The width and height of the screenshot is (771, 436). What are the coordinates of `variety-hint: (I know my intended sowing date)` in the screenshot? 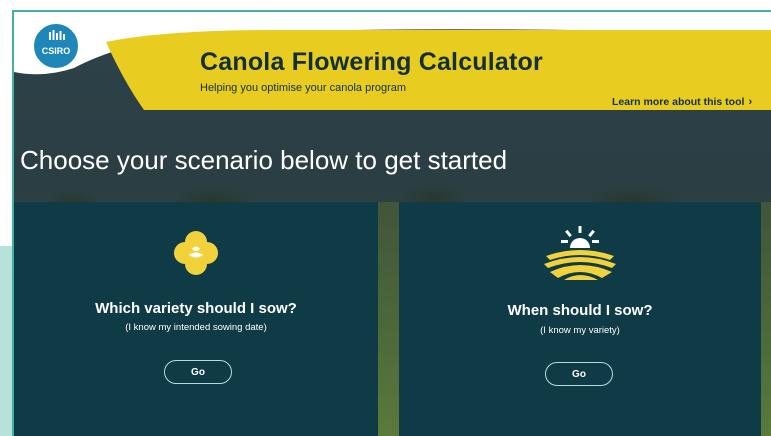 It's located at (196, 327).